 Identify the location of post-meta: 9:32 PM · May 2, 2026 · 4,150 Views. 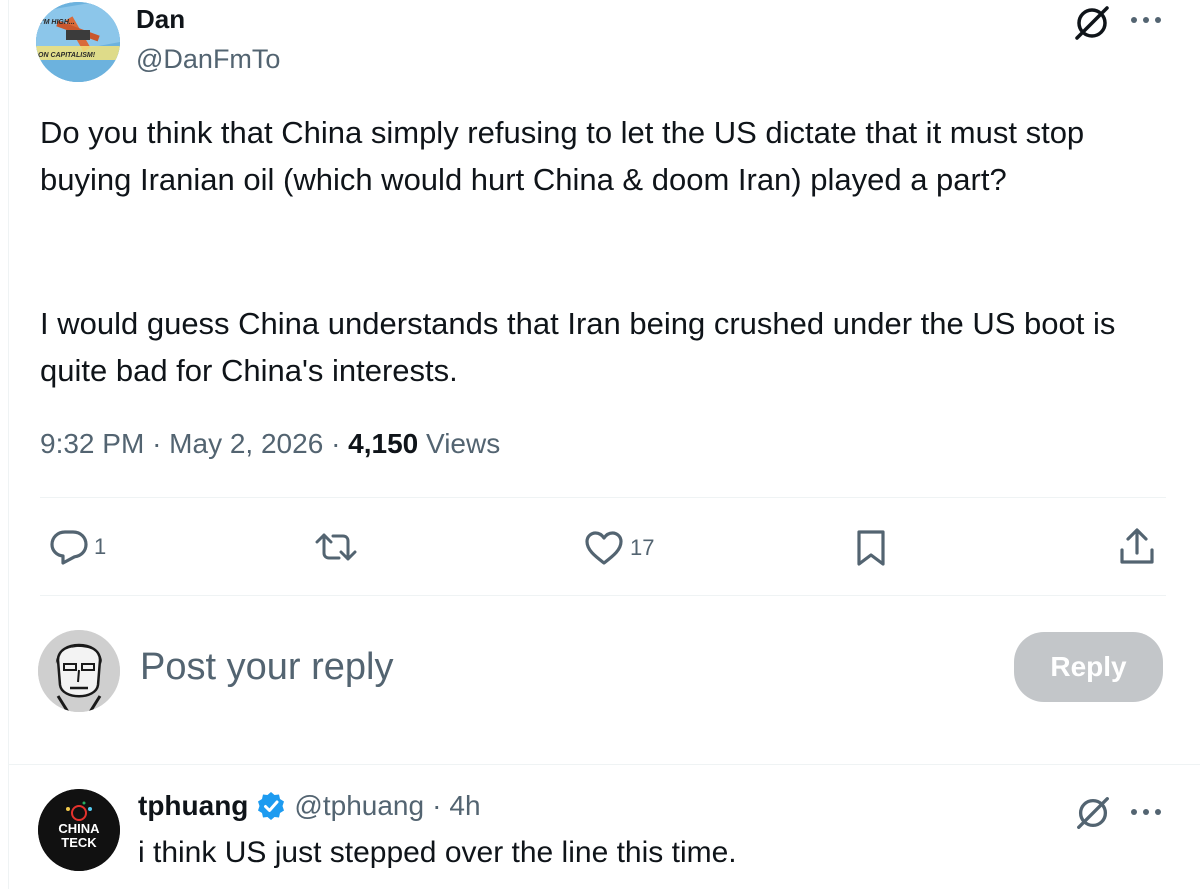
(270, 444).